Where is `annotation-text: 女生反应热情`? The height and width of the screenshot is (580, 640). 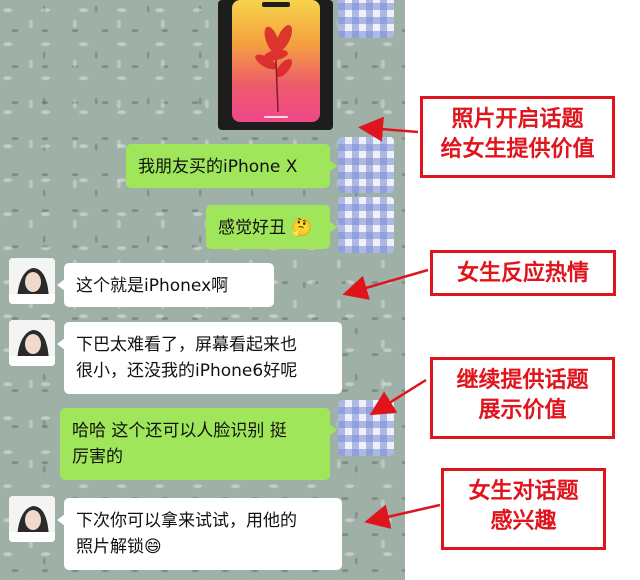 annotation-text: 女生反应热情 is located at coordinates (522, 273).